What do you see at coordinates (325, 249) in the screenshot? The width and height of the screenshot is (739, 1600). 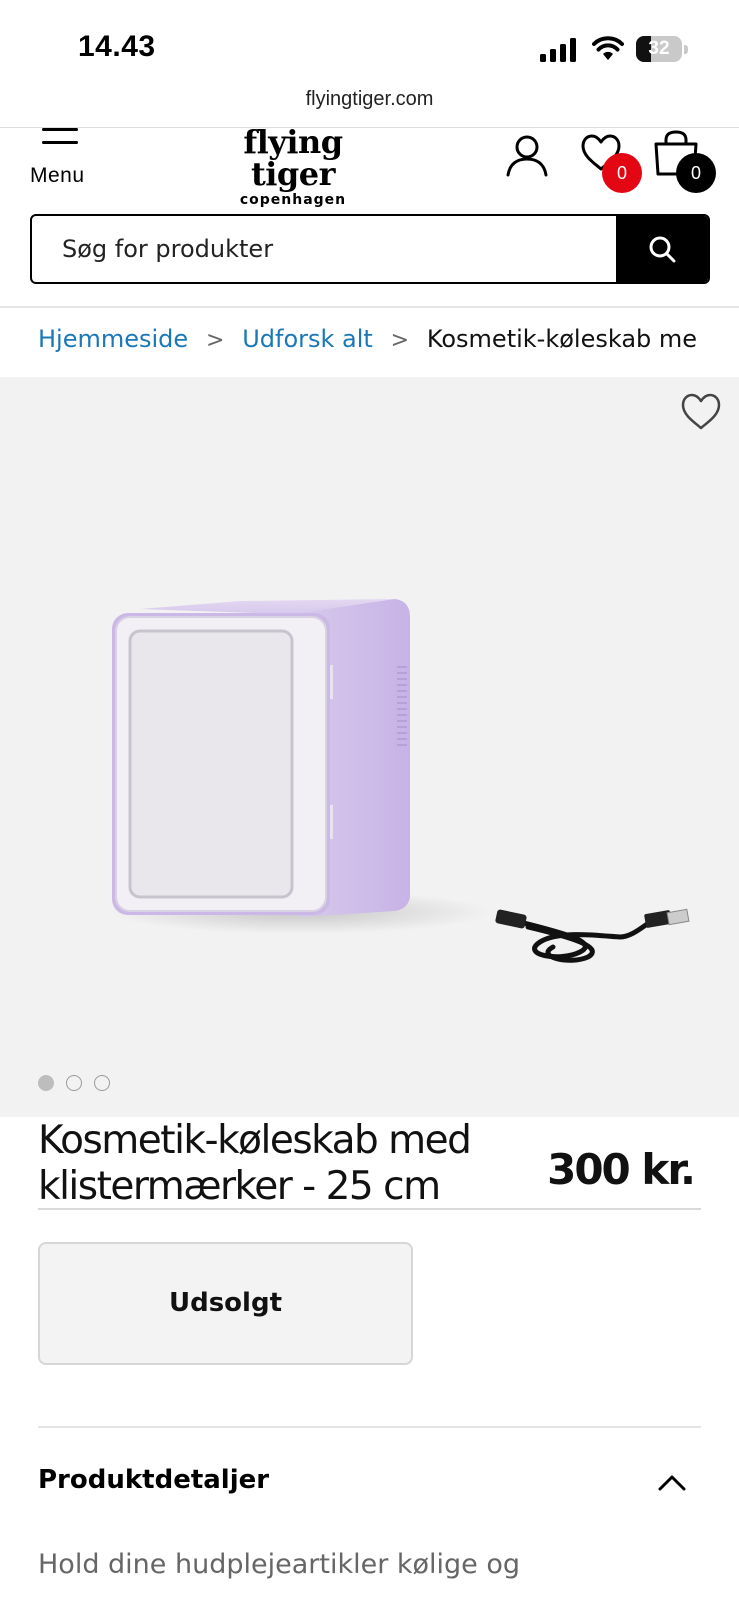 I see `search-input` at bounding box center [325, 249].